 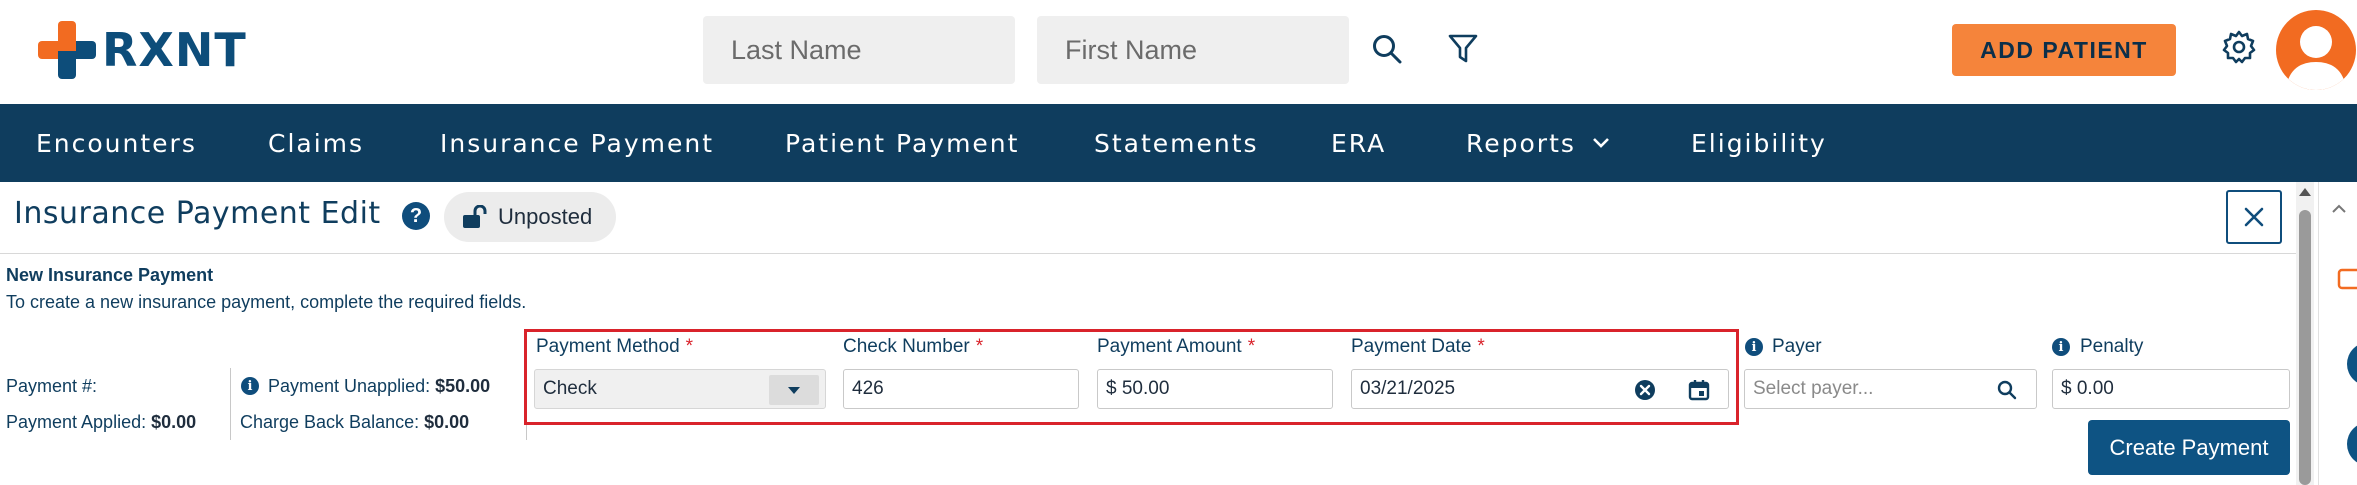 I want to click on payment-amount-value: $ 50.00, so click(x=1138, y=388).